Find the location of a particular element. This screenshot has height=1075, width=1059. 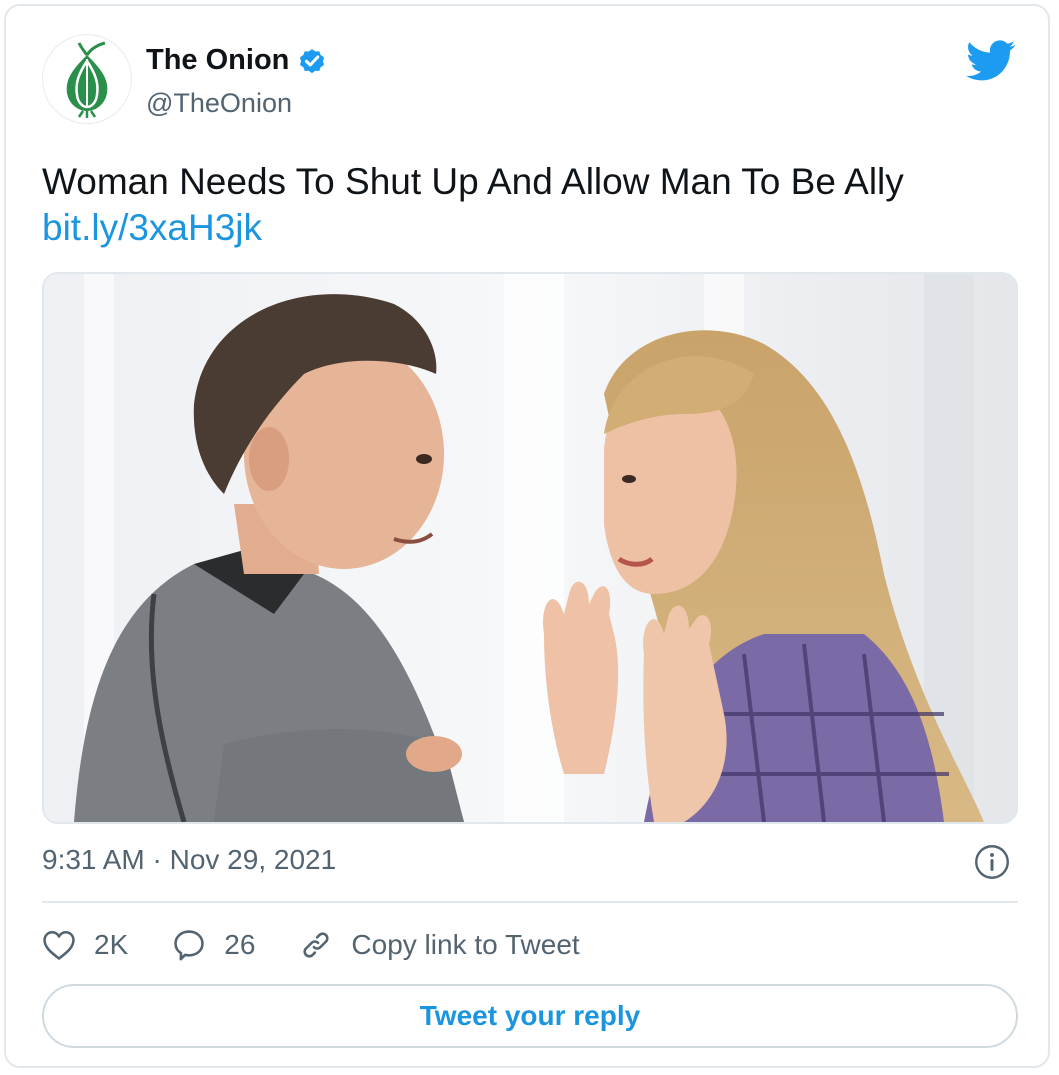

author-avatar is located at coordinates (87, 79).